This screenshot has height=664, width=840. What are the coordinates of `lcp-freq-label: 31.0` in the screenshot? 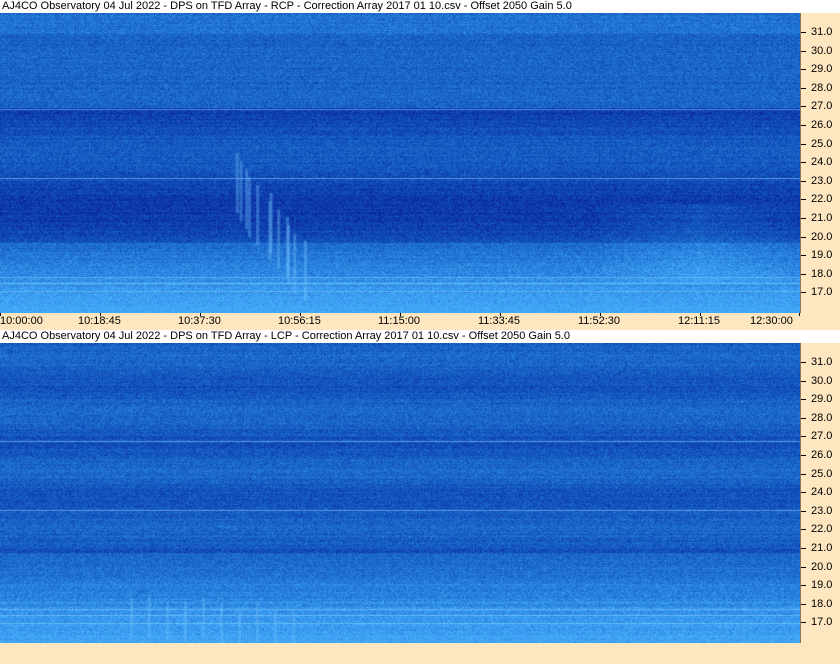 It's located at (822, 362).